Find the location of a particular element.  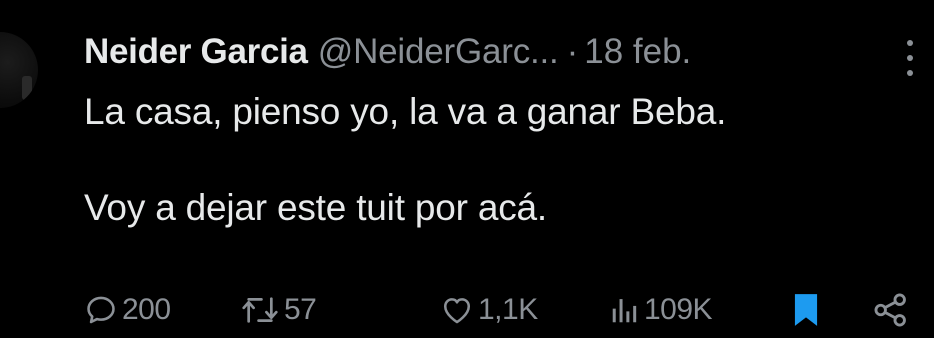

retweet-button: 57 is located at coordinates (278, 310).